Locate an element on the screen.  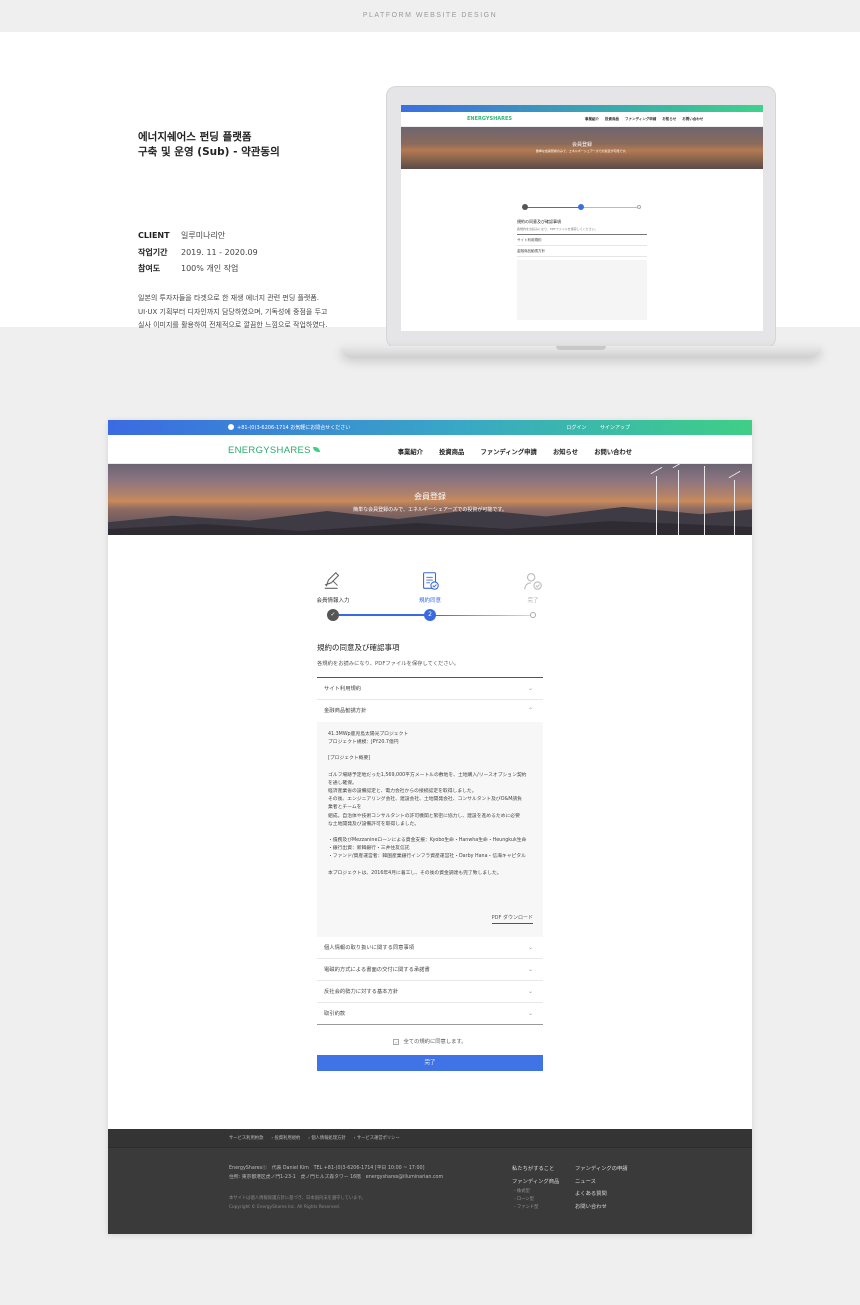
agree-all: ✓ 全ての規約に同意します。 is located at coordinates (430, 1041).